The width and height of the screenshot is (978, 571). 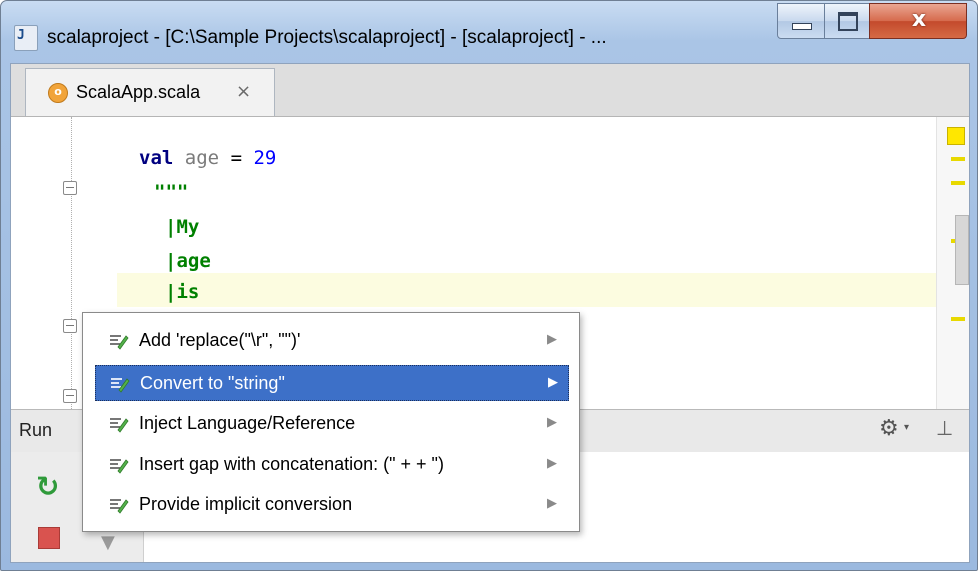 What do you see at coordinates (156, 158) in the screenshot?
I see `keyword-val: val` at bounding box center [156, 158].